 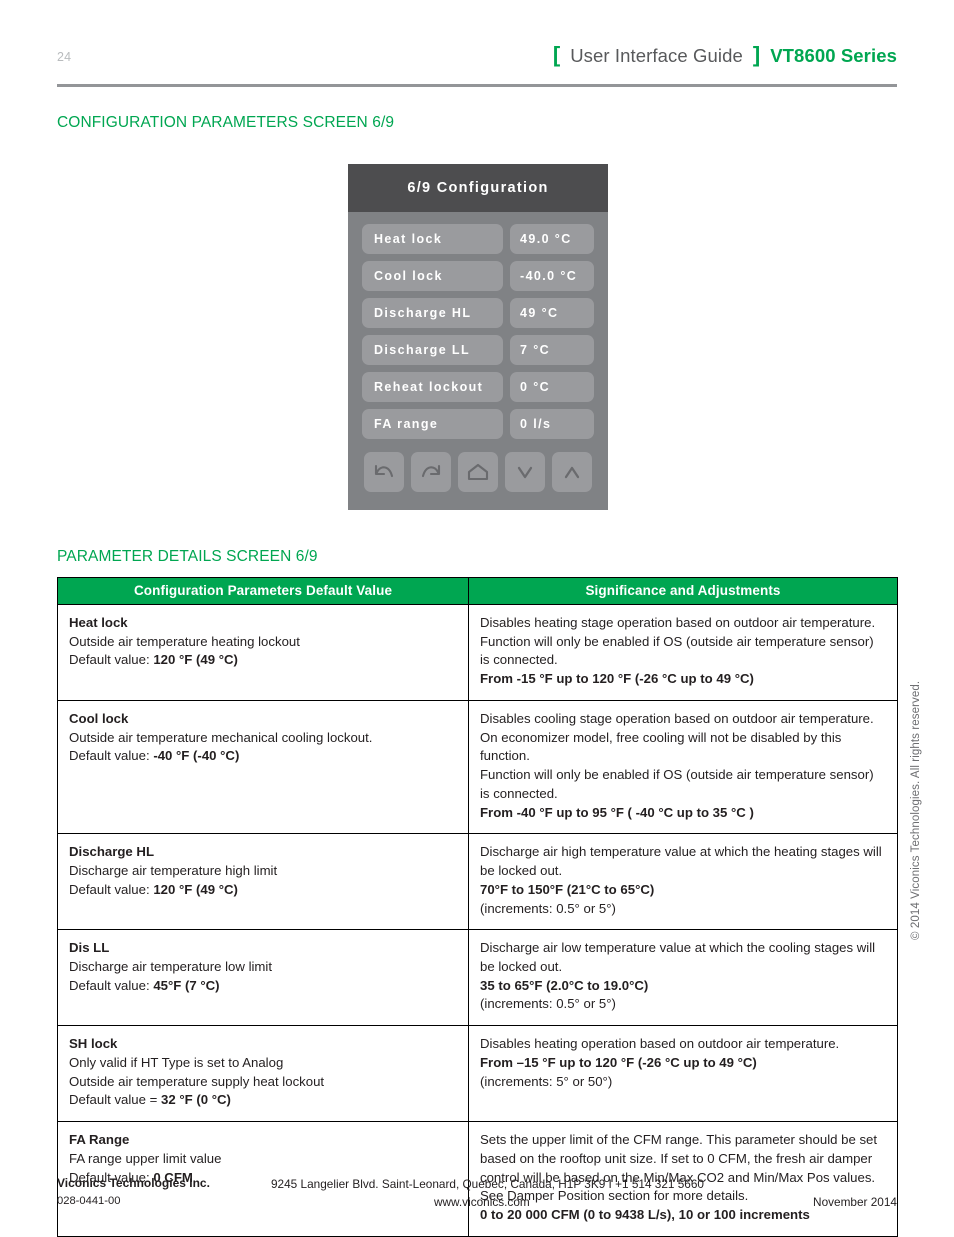 What do you see at coordinates (833, 55) in the screenshot?
I see `series-label: VT8600 Series` at bounding box center [833, 55].